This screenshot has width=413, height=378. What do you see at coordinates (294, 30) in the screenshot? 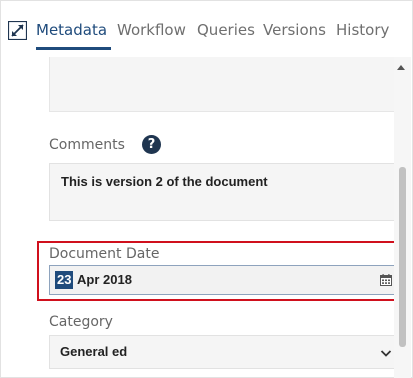
I see `tab-versions: Versions` at bounding box center [294, 30].